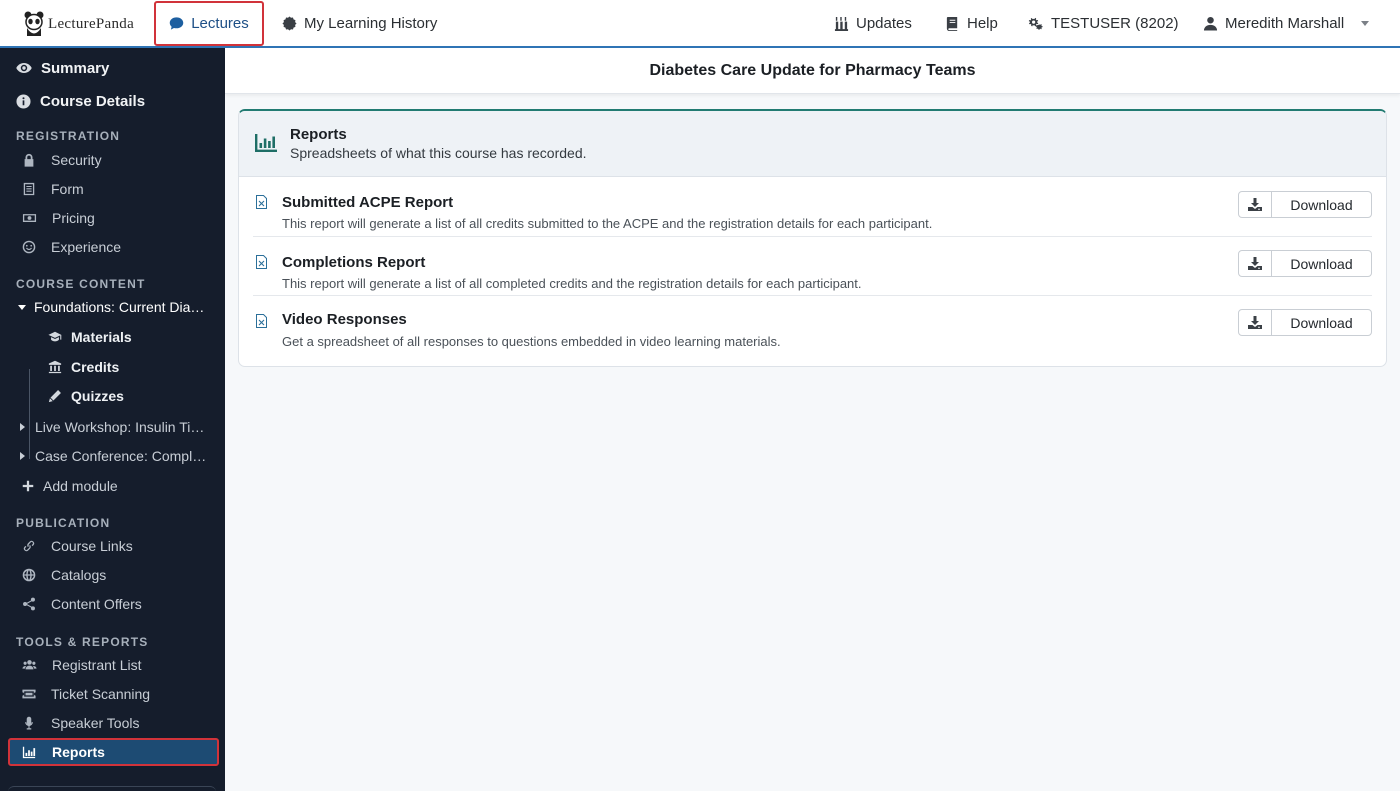 The width and height of the screenshot is (1400, 791). I want to click on sidebar-item-speaker-tools: Speaker Tools, so click(112, 723).